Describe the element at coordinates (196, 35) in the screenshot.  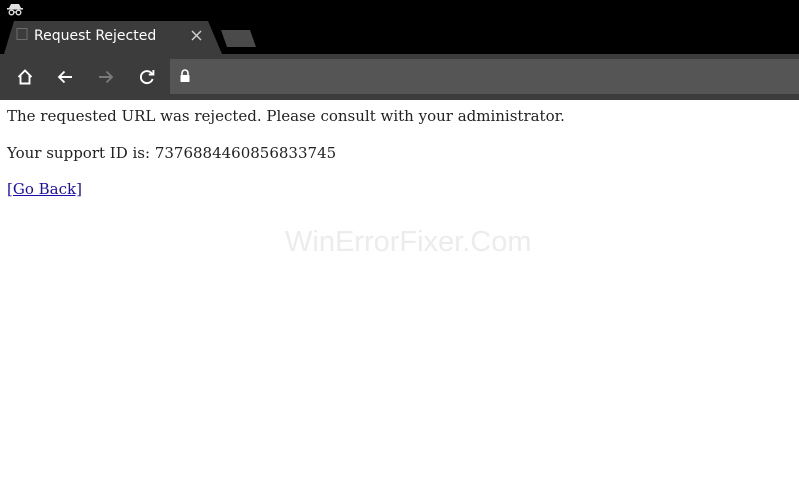
I see `close-tab-icon` at that location.